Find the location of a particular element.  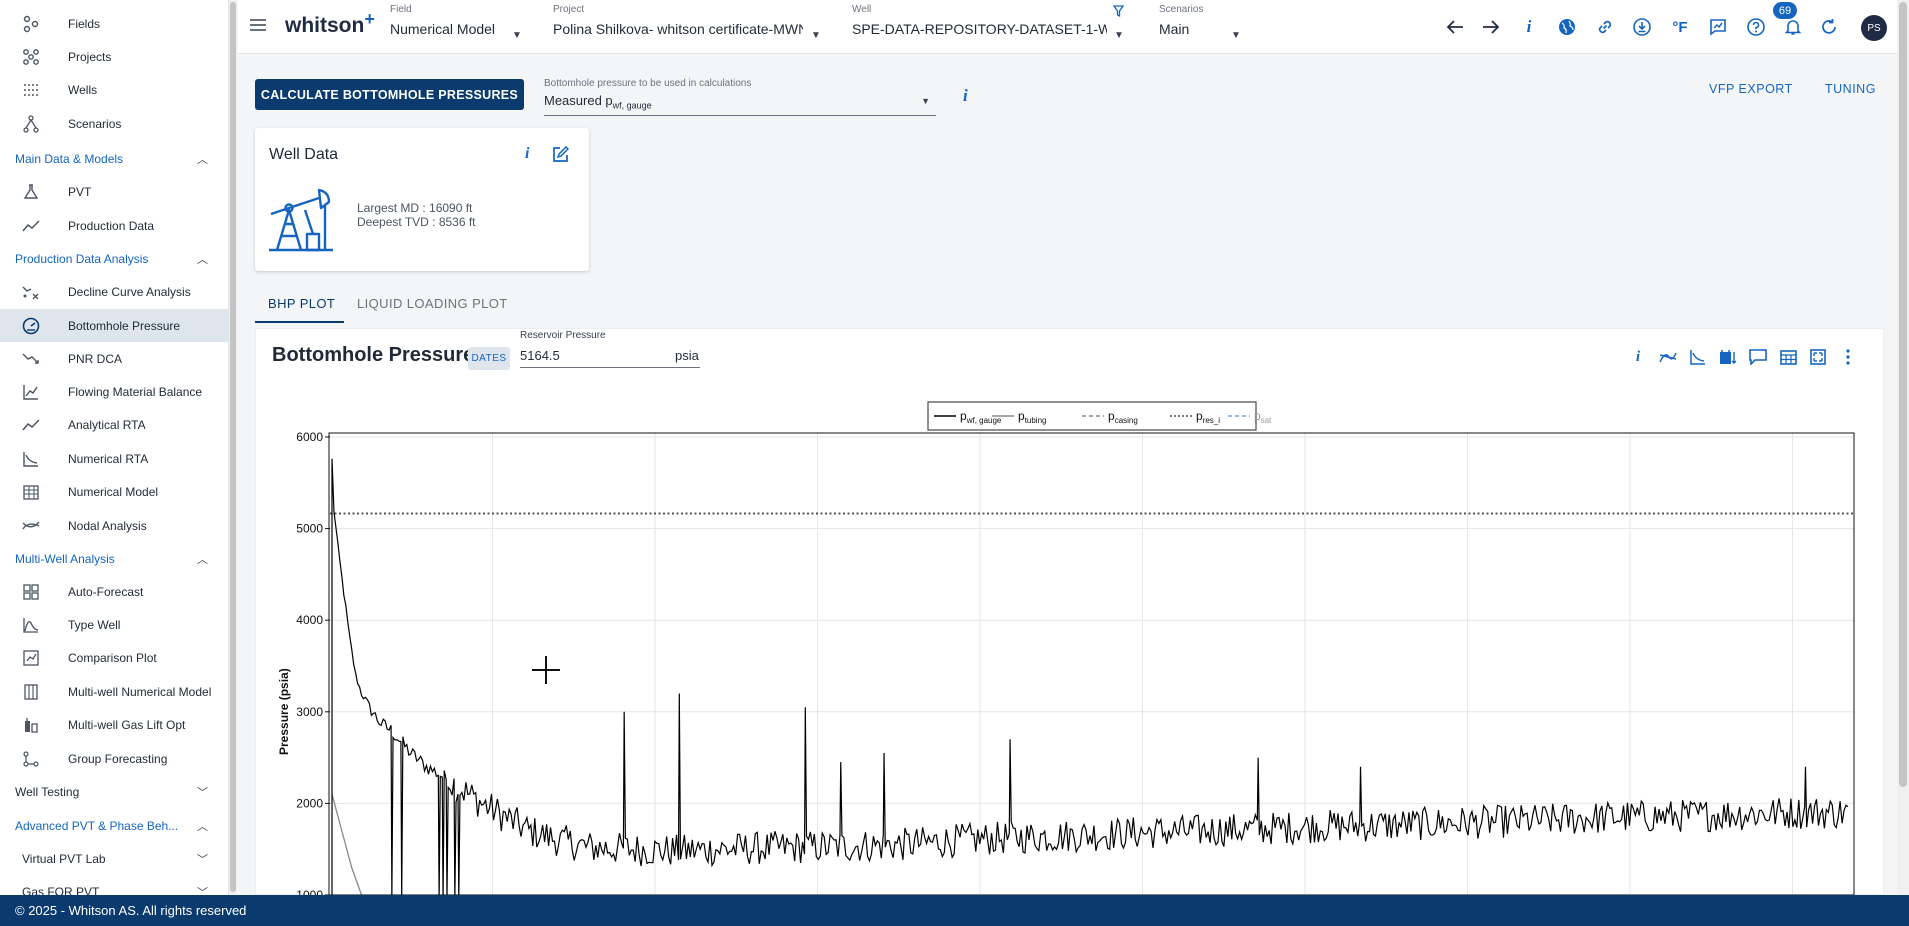

sidebar-item-pnr-dca: PNR DCA is located at coordinates (114, 358).